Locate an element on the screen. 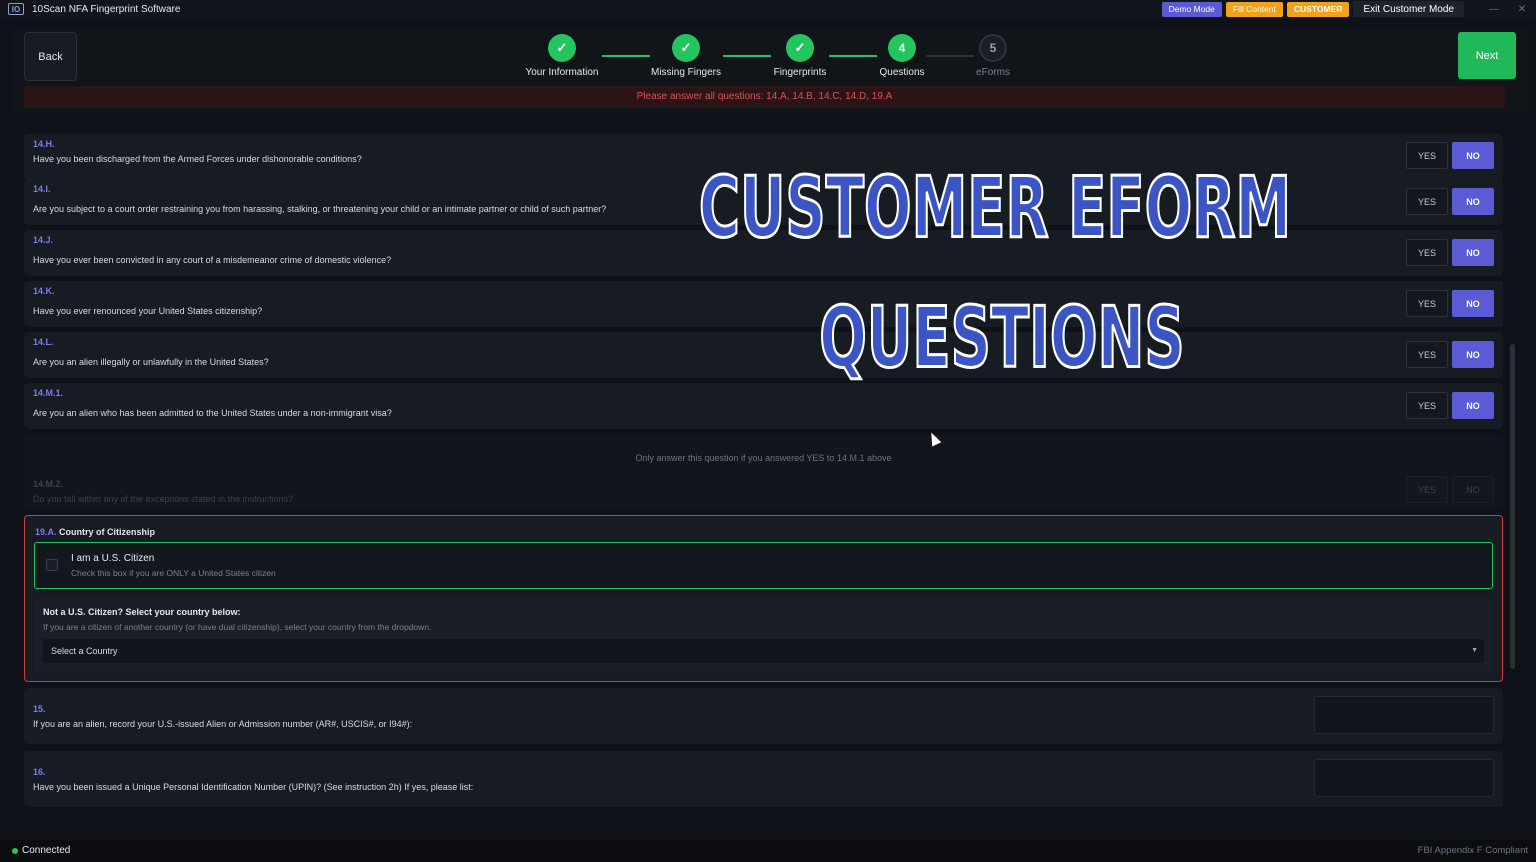 The image size is (1536, 862). overlay-caption-line2: QUESTIONS is located at coordinates (1002, 339).